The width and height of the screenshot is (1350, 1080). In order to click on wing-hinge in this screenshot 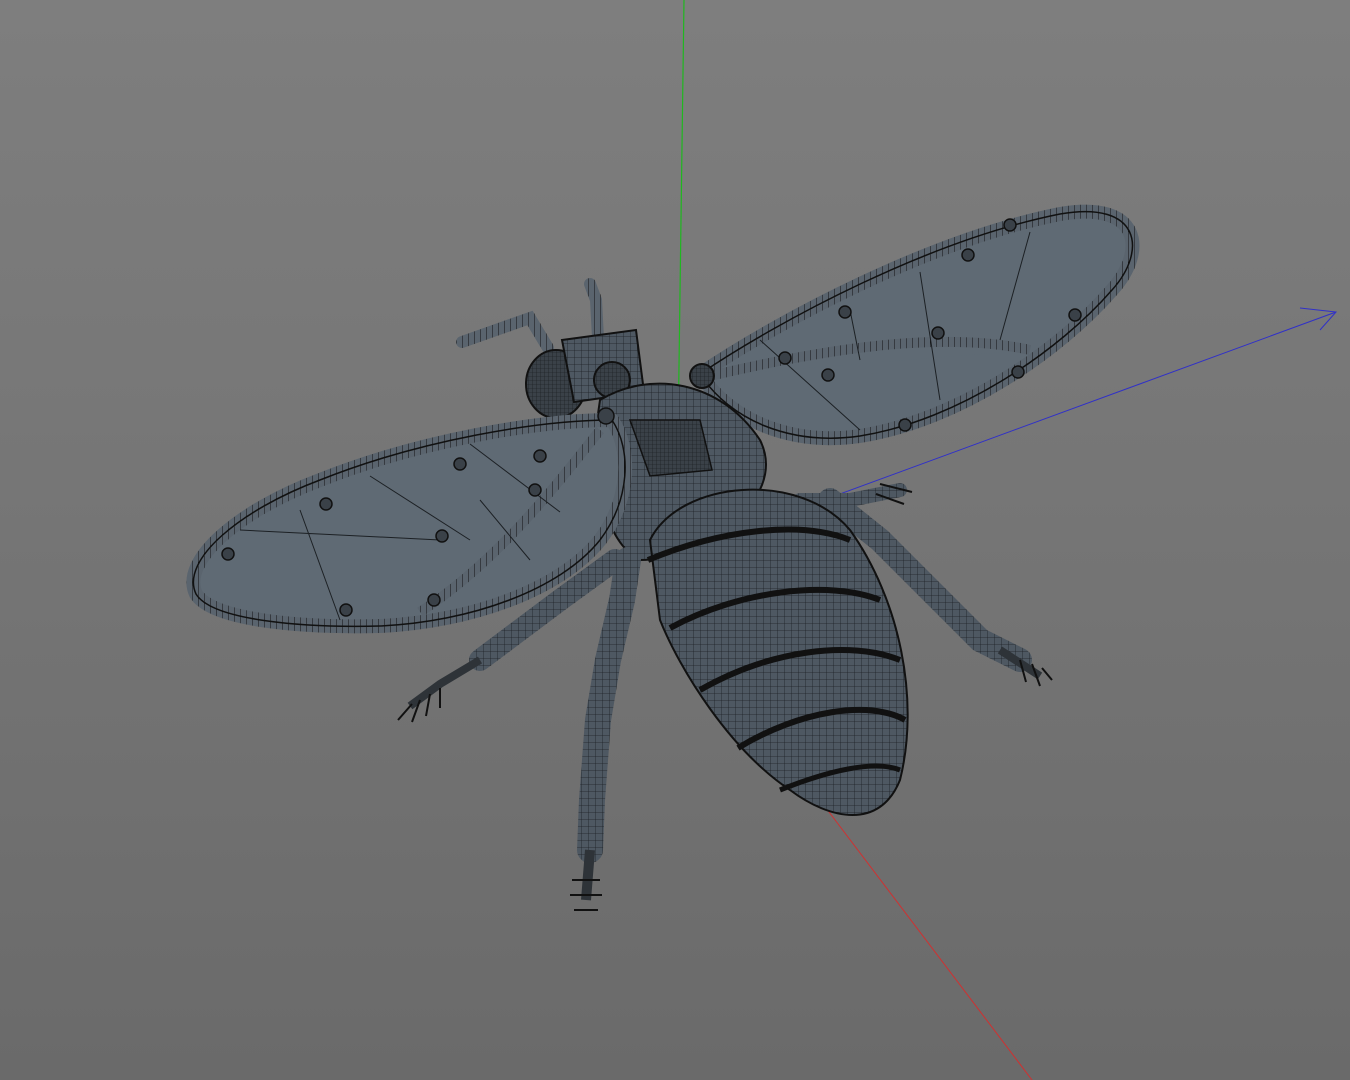, I will do `click(702, 376)`.